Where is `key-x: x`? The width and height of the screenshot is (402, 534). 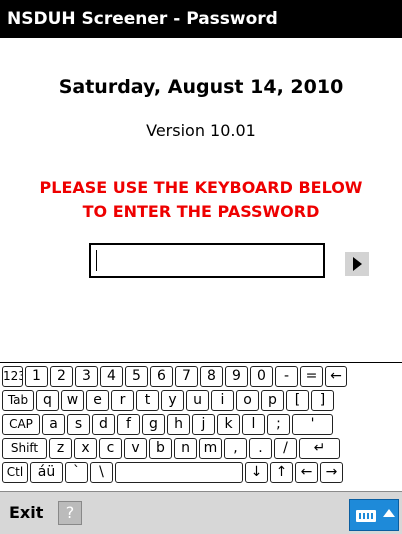
key-x: x is located at coordinates (85, 448).